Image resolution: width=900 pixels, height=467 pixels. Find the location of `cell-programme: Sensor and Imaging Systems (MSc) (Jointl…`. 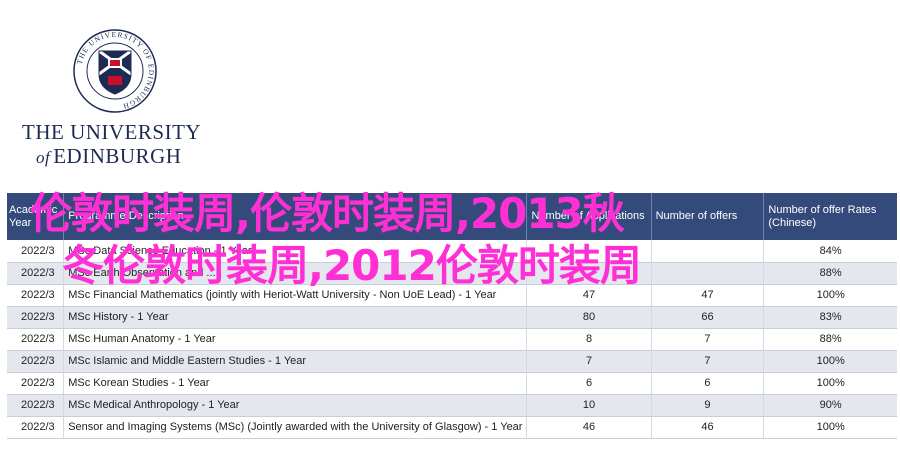

cell-programme: Sensor and Imaging Systems (MSc) (Jointl… is located at coordinates (295, 427).